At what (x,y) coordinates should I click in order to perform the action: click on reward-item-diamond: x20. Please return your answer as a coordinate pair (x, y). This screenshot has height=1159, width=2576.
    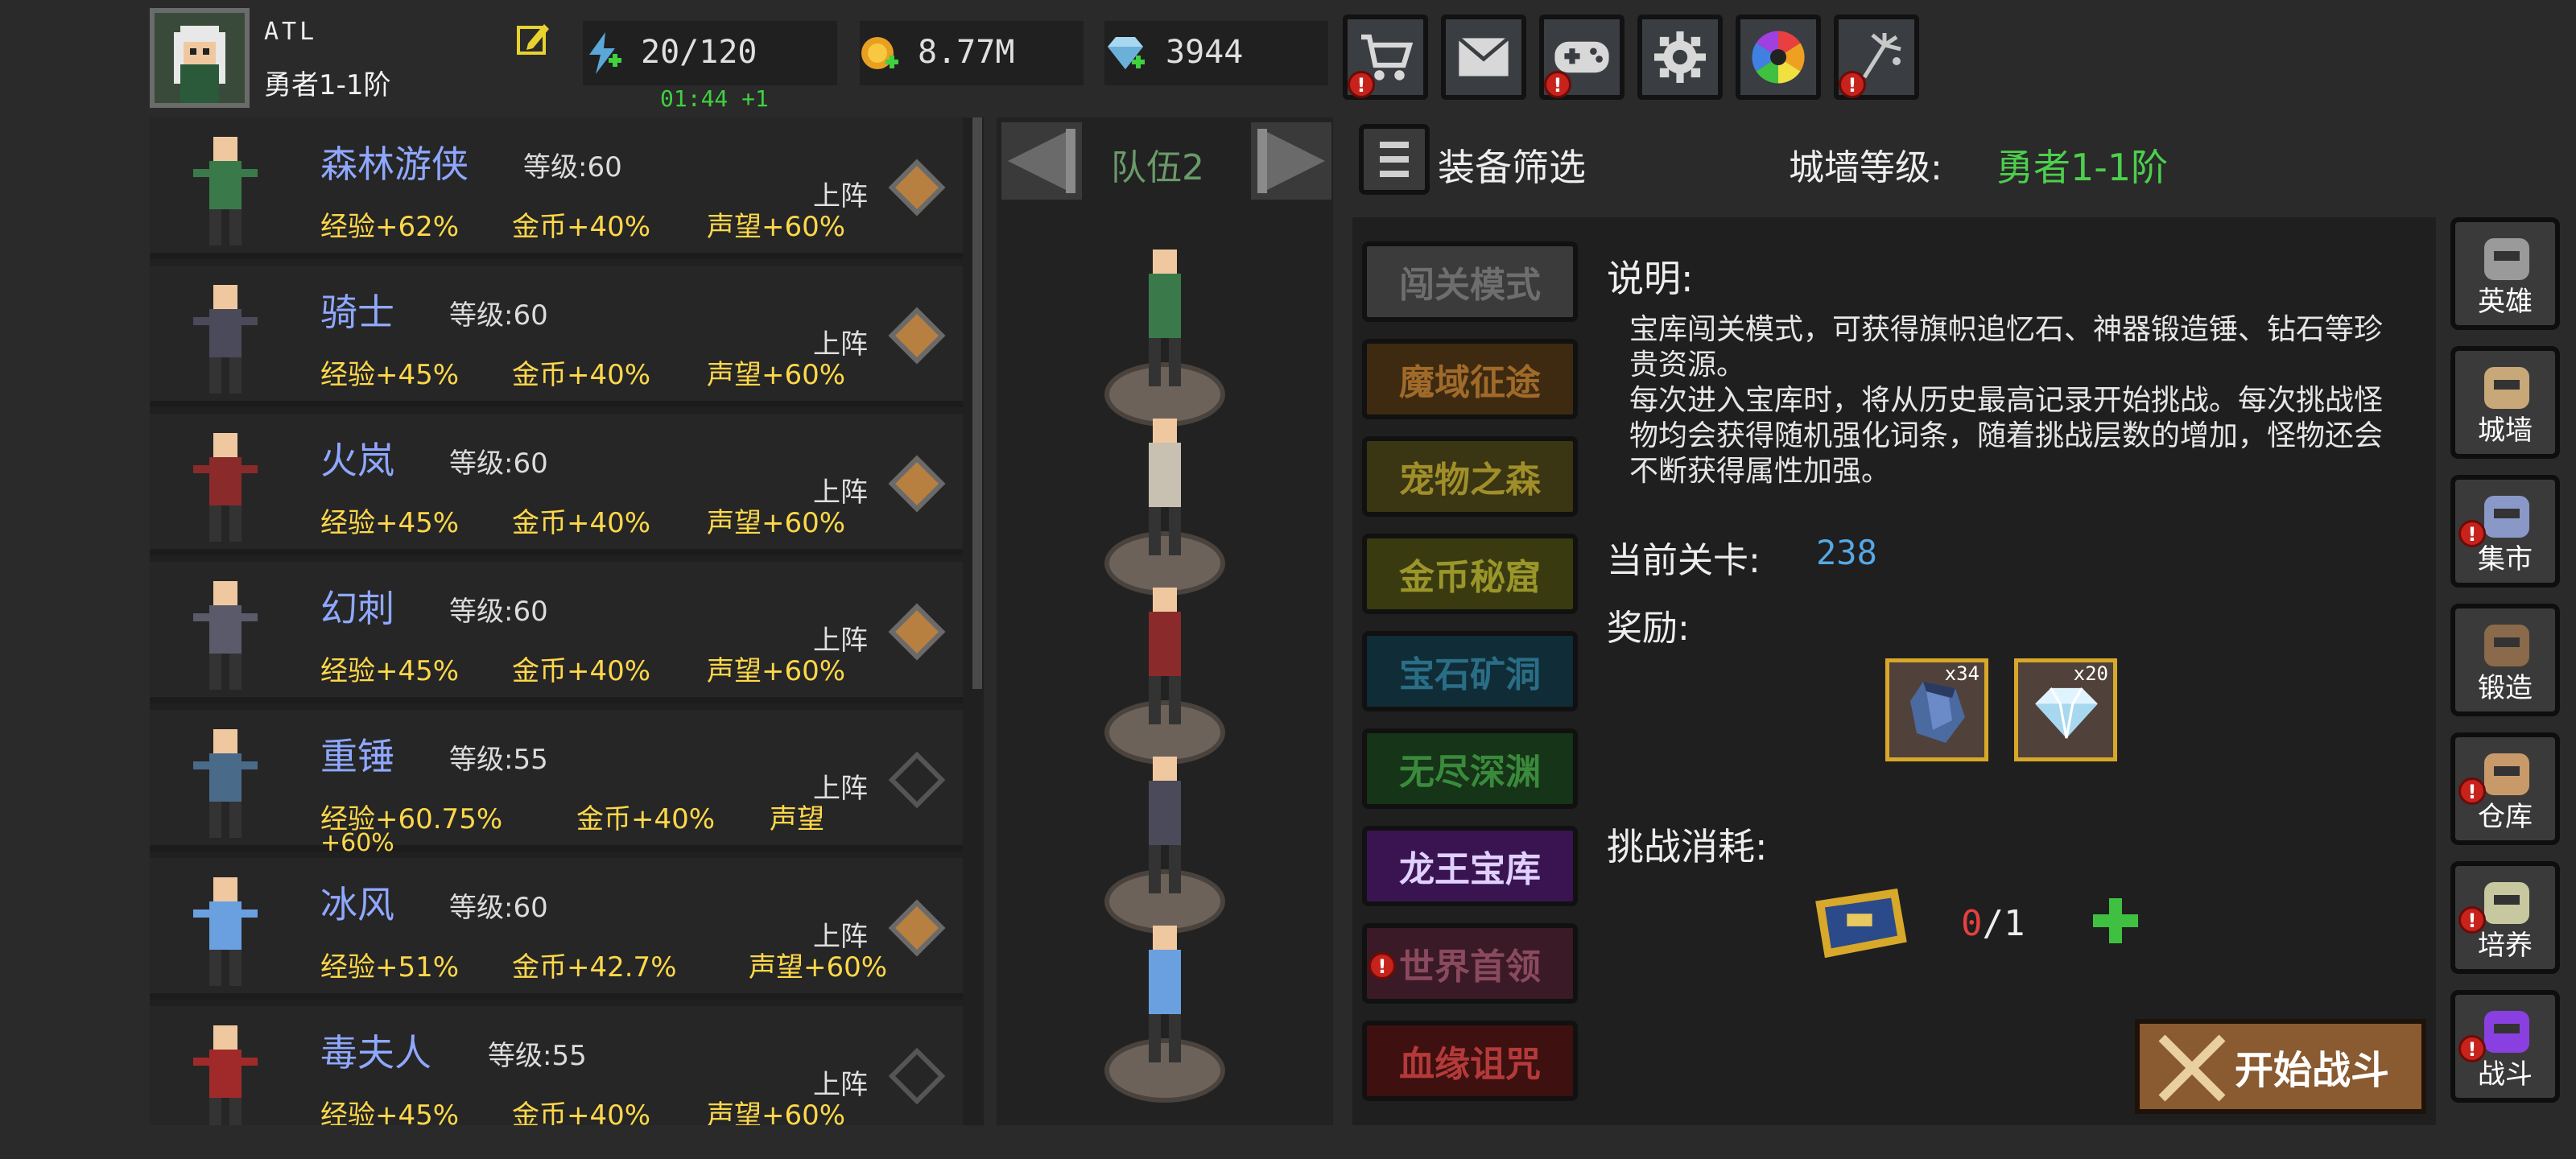
    Looking at the image, I should click on (2065, 709).